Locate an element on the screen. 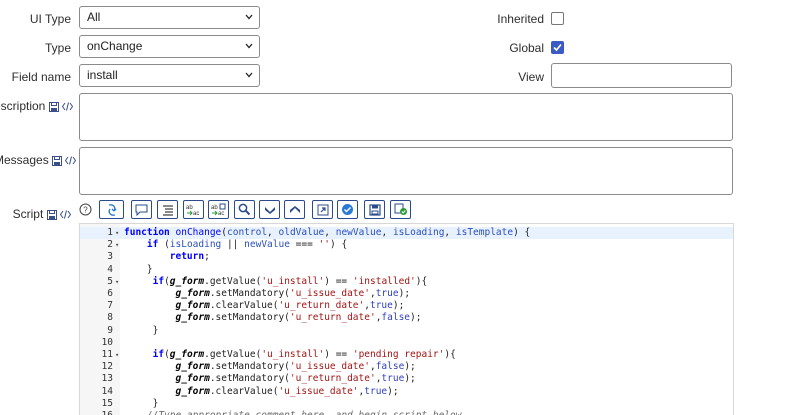  description-label-row: escription is located at coordinates (37, 106).